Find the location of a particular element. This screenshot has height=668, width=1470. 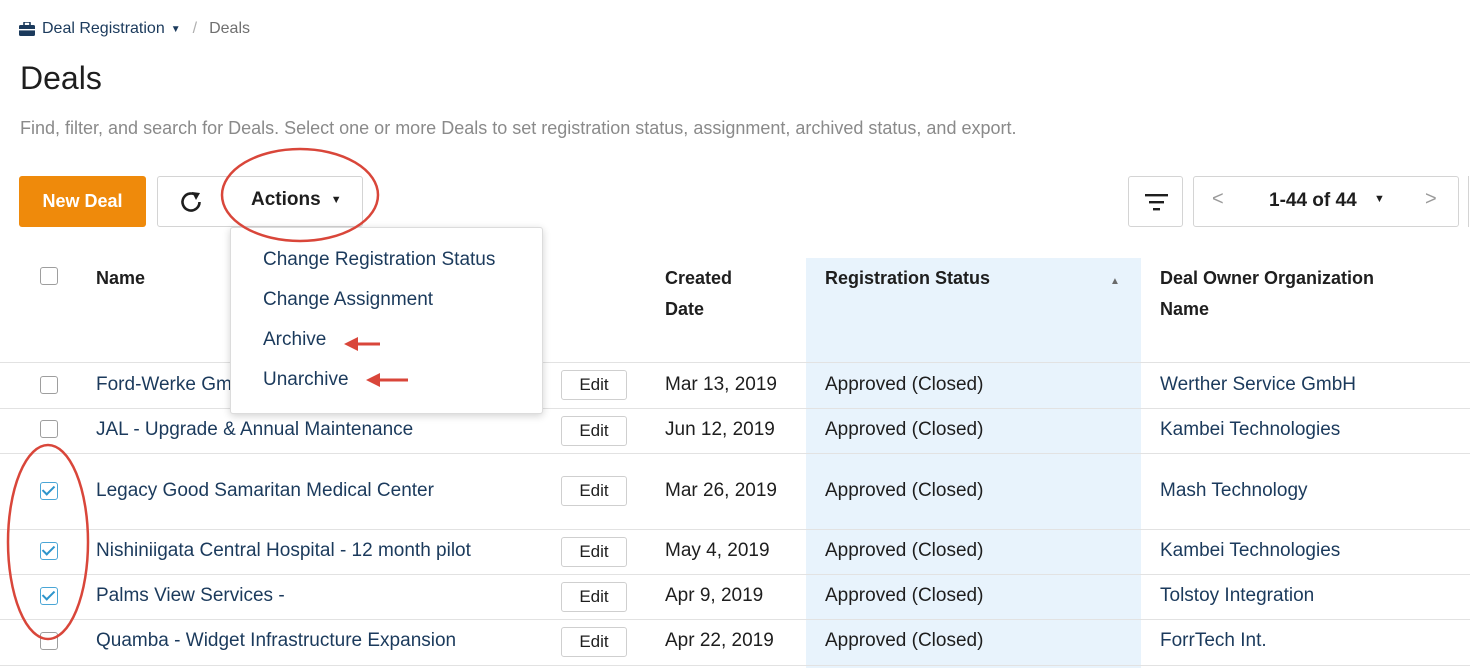

deal-name-link: Quamba - Widget Infrastructure Expansion is located at coordinates (276, 641).